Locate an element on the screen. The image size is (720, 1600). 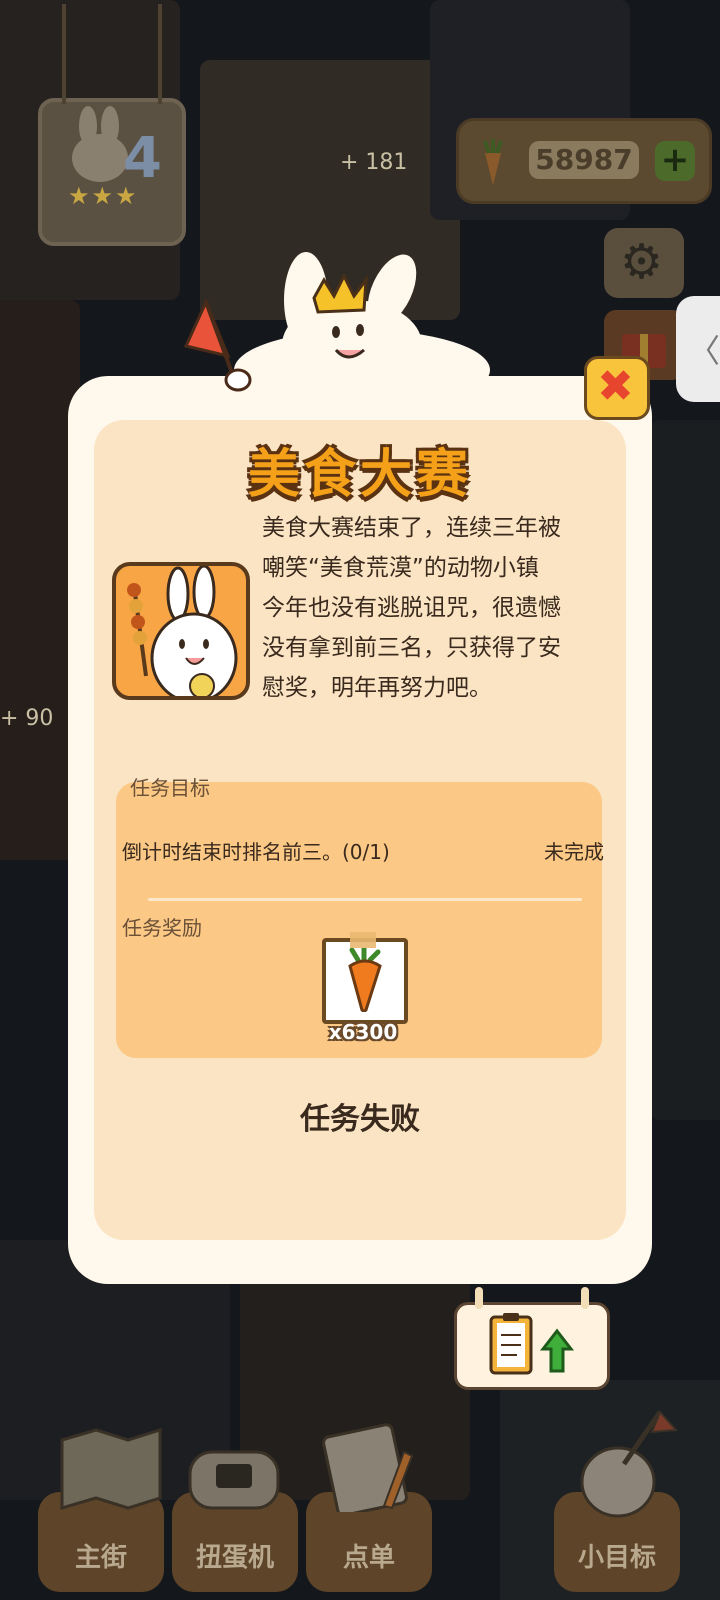
bunny-skewer-icon is located at coordinates (182, 631).